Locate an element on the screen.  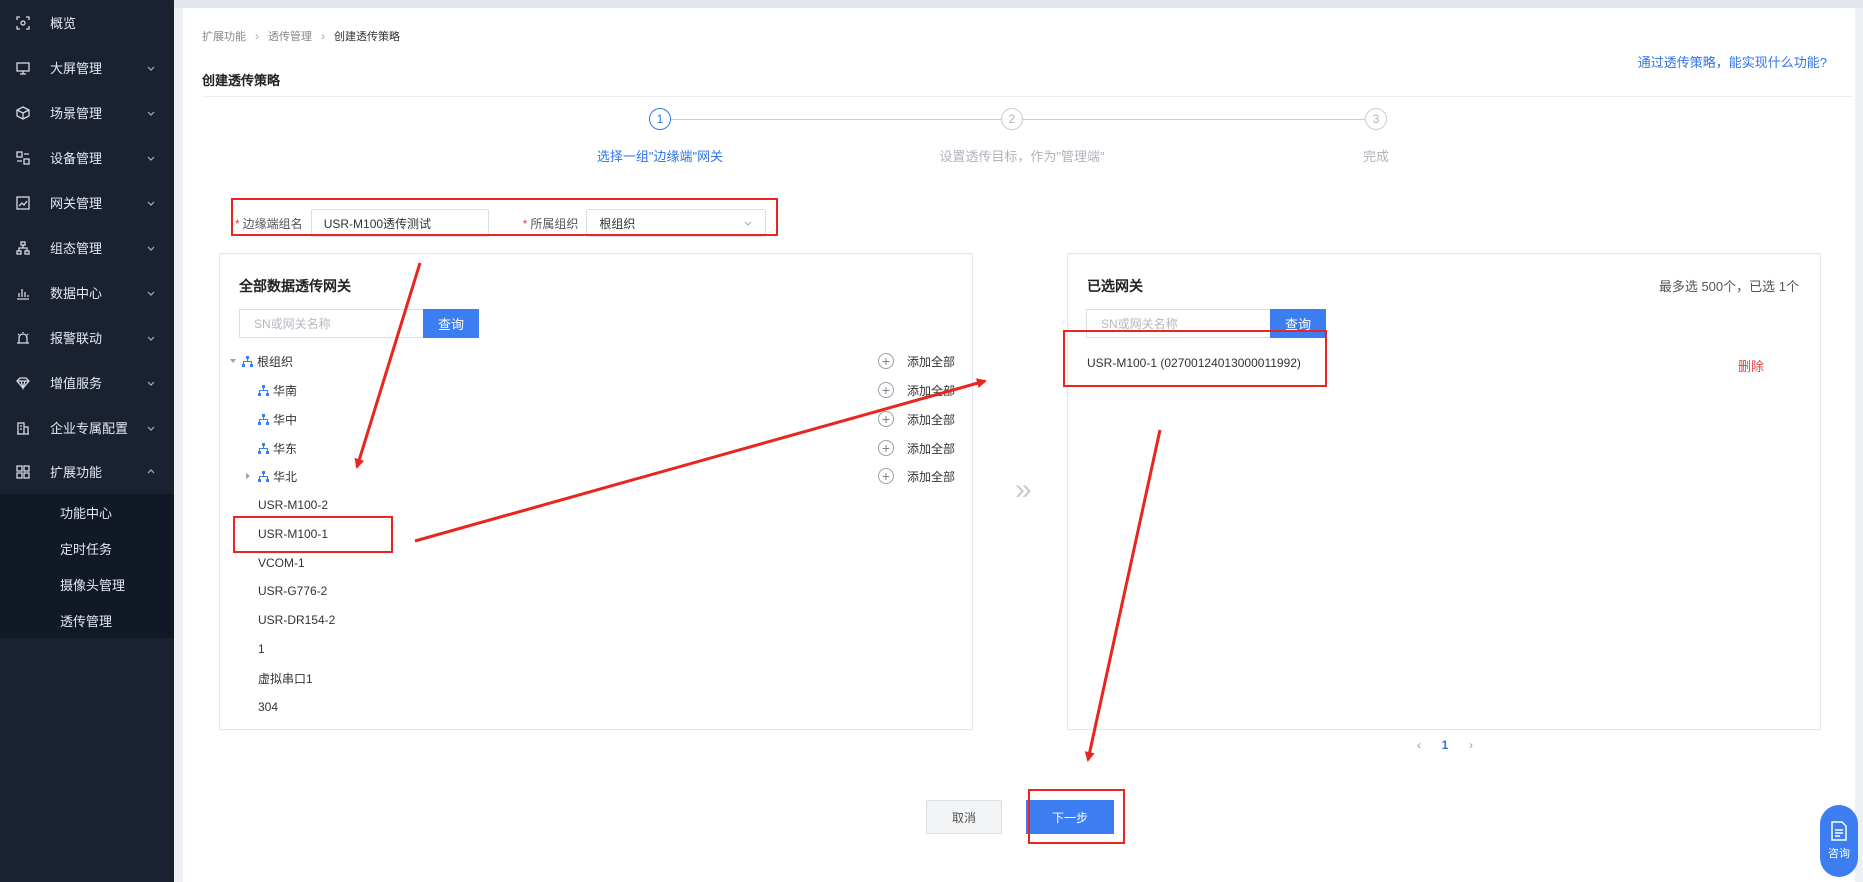
gateway-label: 1 is located at coordinates (261, 649).